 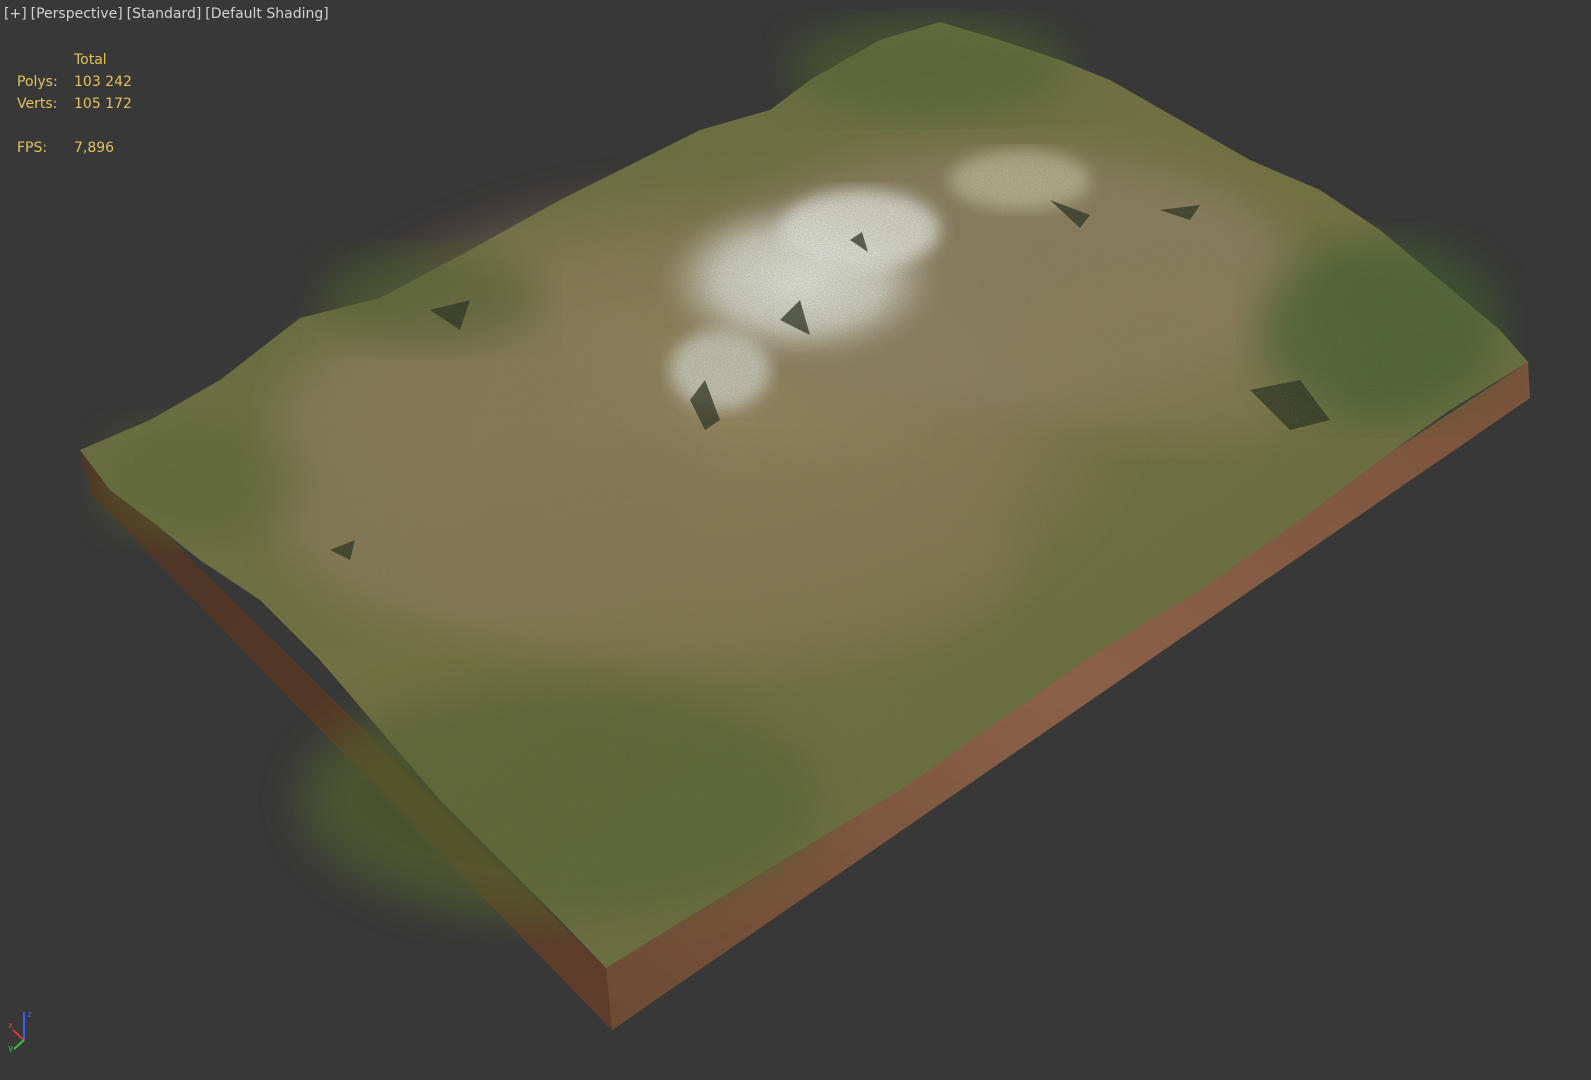 What do you see at coordinates (11, 1048) in the screenshot?
I see `gizmo-axis-y: y` at bounding box center [11, 1048].